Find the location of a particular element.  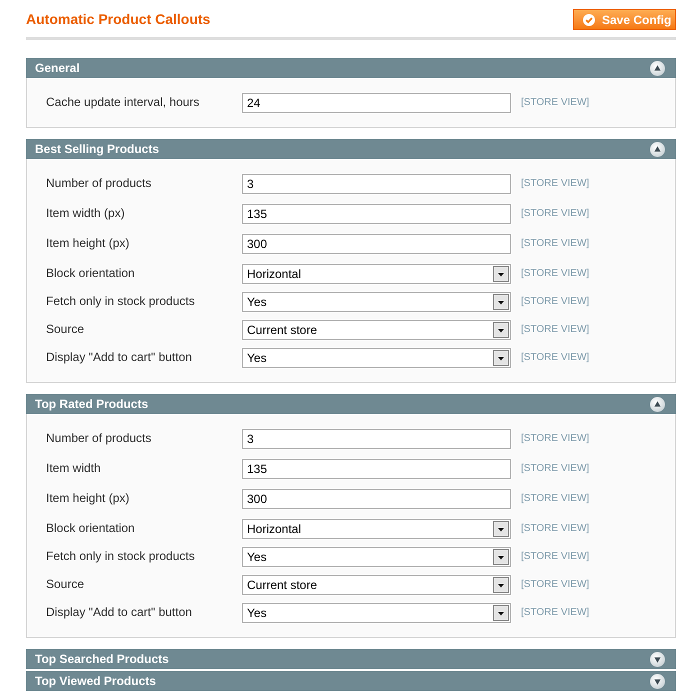

section-title: Top Rated Products is located at coordinates (91, 404).